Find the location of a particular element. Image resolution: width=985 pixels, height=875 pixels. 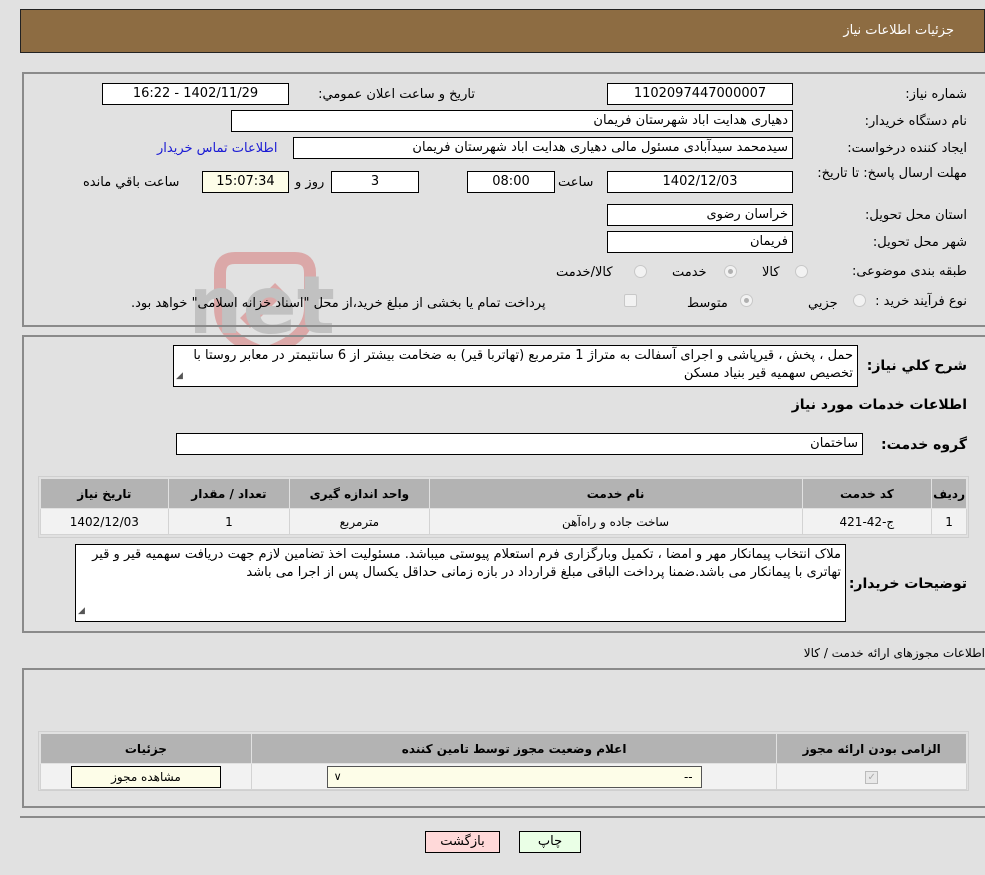

table-row: ✓ -- ∨ مشاهده مجوز is located at coordinates (503, 776).